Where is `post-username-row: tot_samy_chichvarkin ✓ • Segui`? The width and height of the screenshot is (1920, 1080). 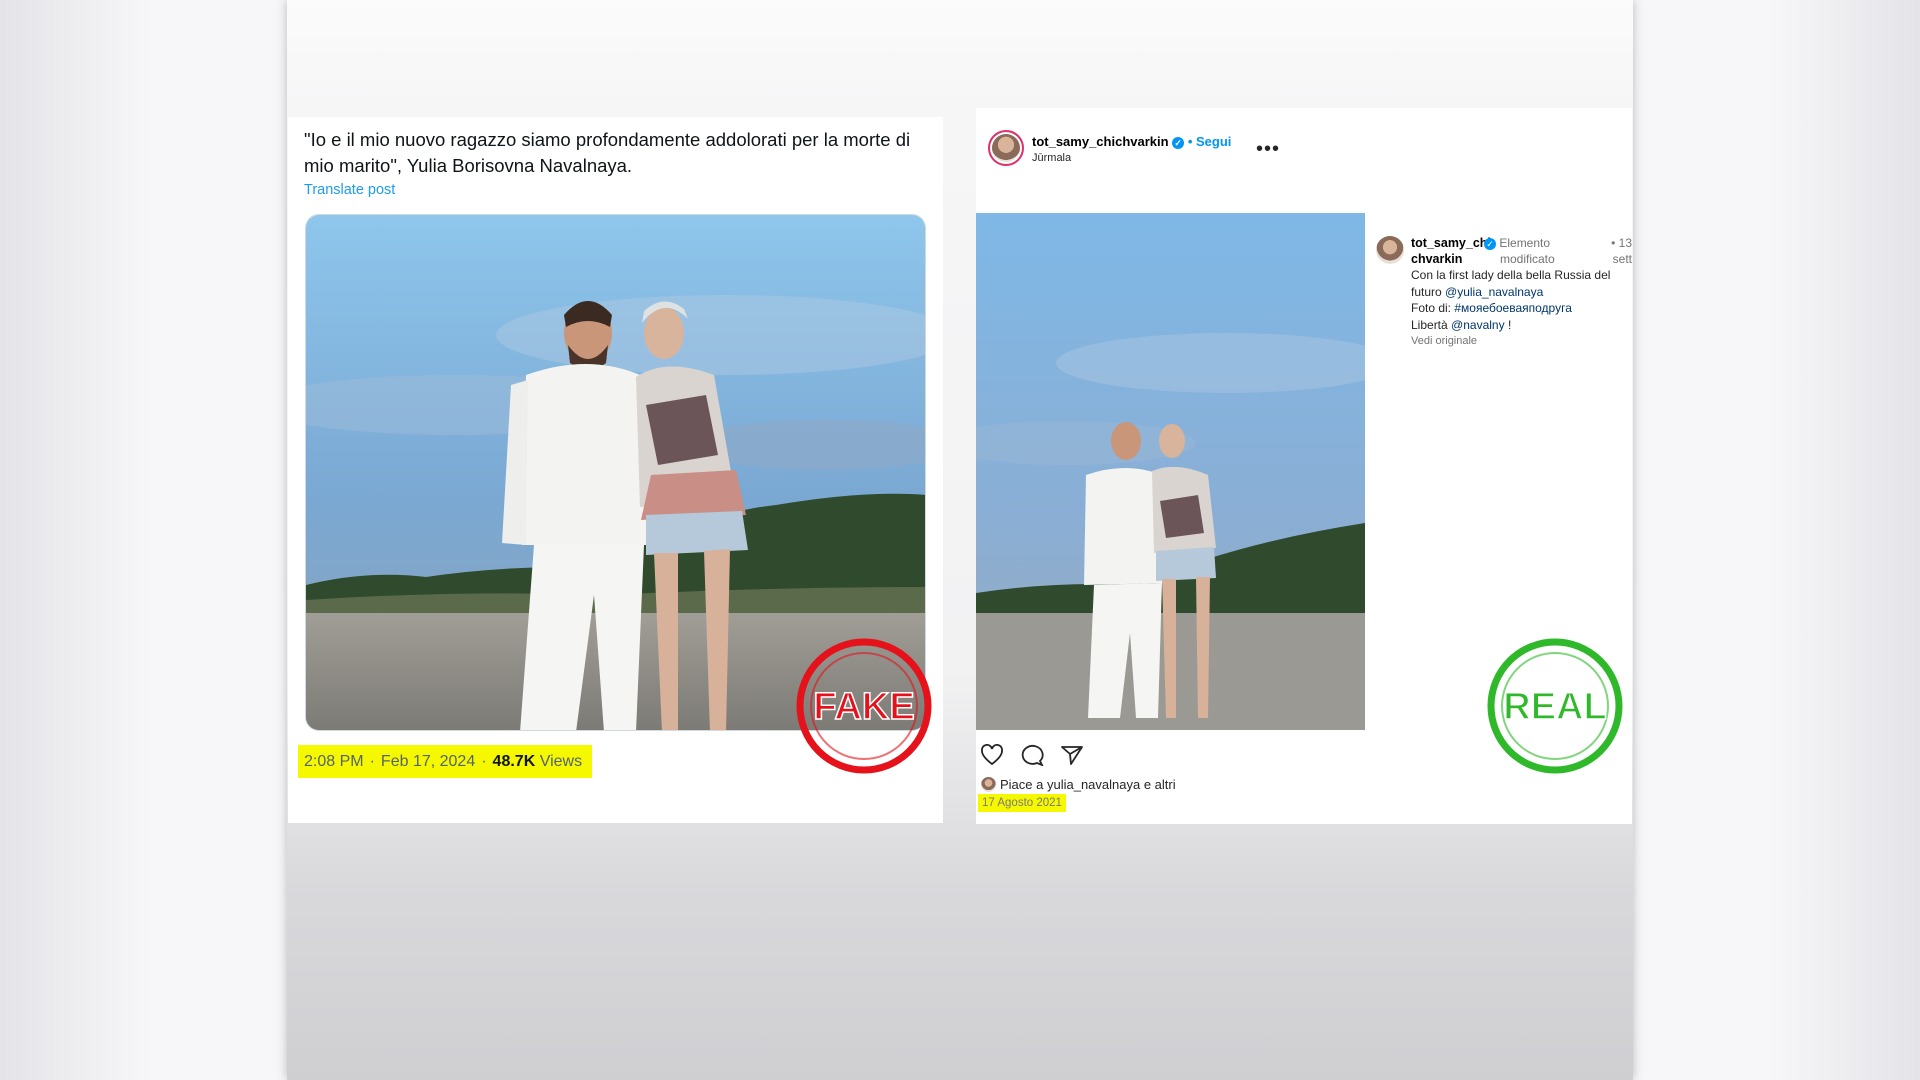 post-username-row: tot_samy_chichvarkin ✓ • Segui is located at coordinates (1131, 141).